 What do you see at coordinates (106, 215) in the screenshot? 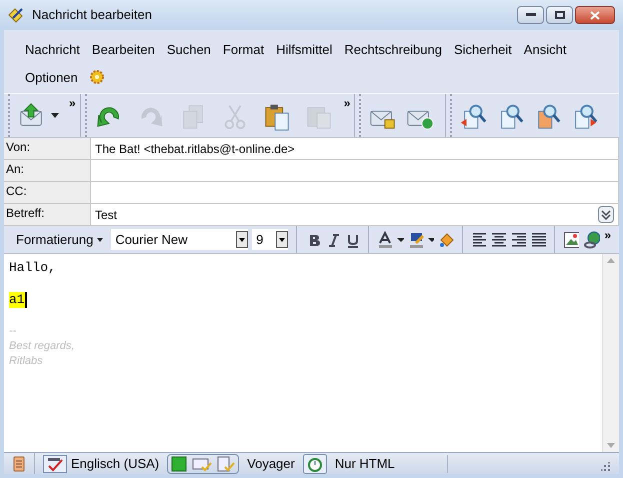
I see `field-value: Test` at bounding box center [106, 215].